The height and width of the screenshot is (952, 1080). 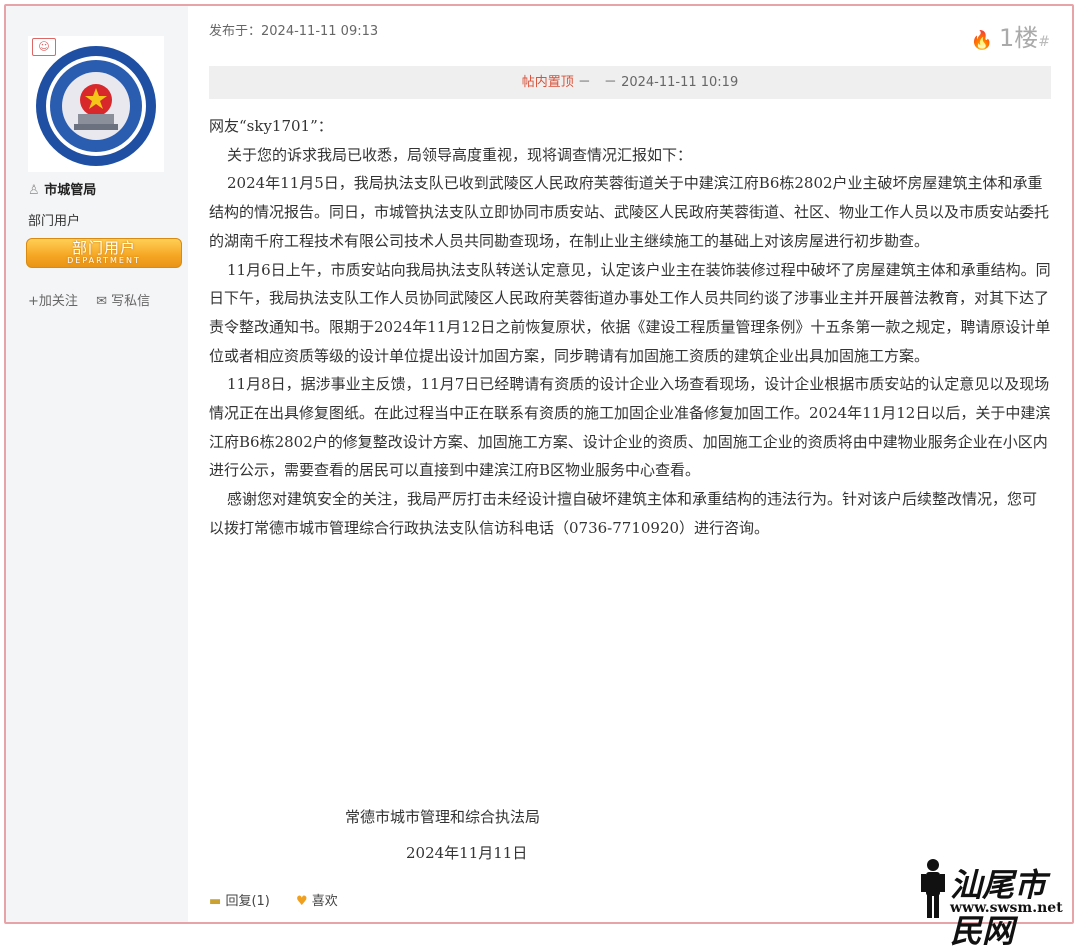 What do you see at coordinates (130, 301) in the screenshot?
I see `message-label: 写私信` at bounding box center [130, 301].